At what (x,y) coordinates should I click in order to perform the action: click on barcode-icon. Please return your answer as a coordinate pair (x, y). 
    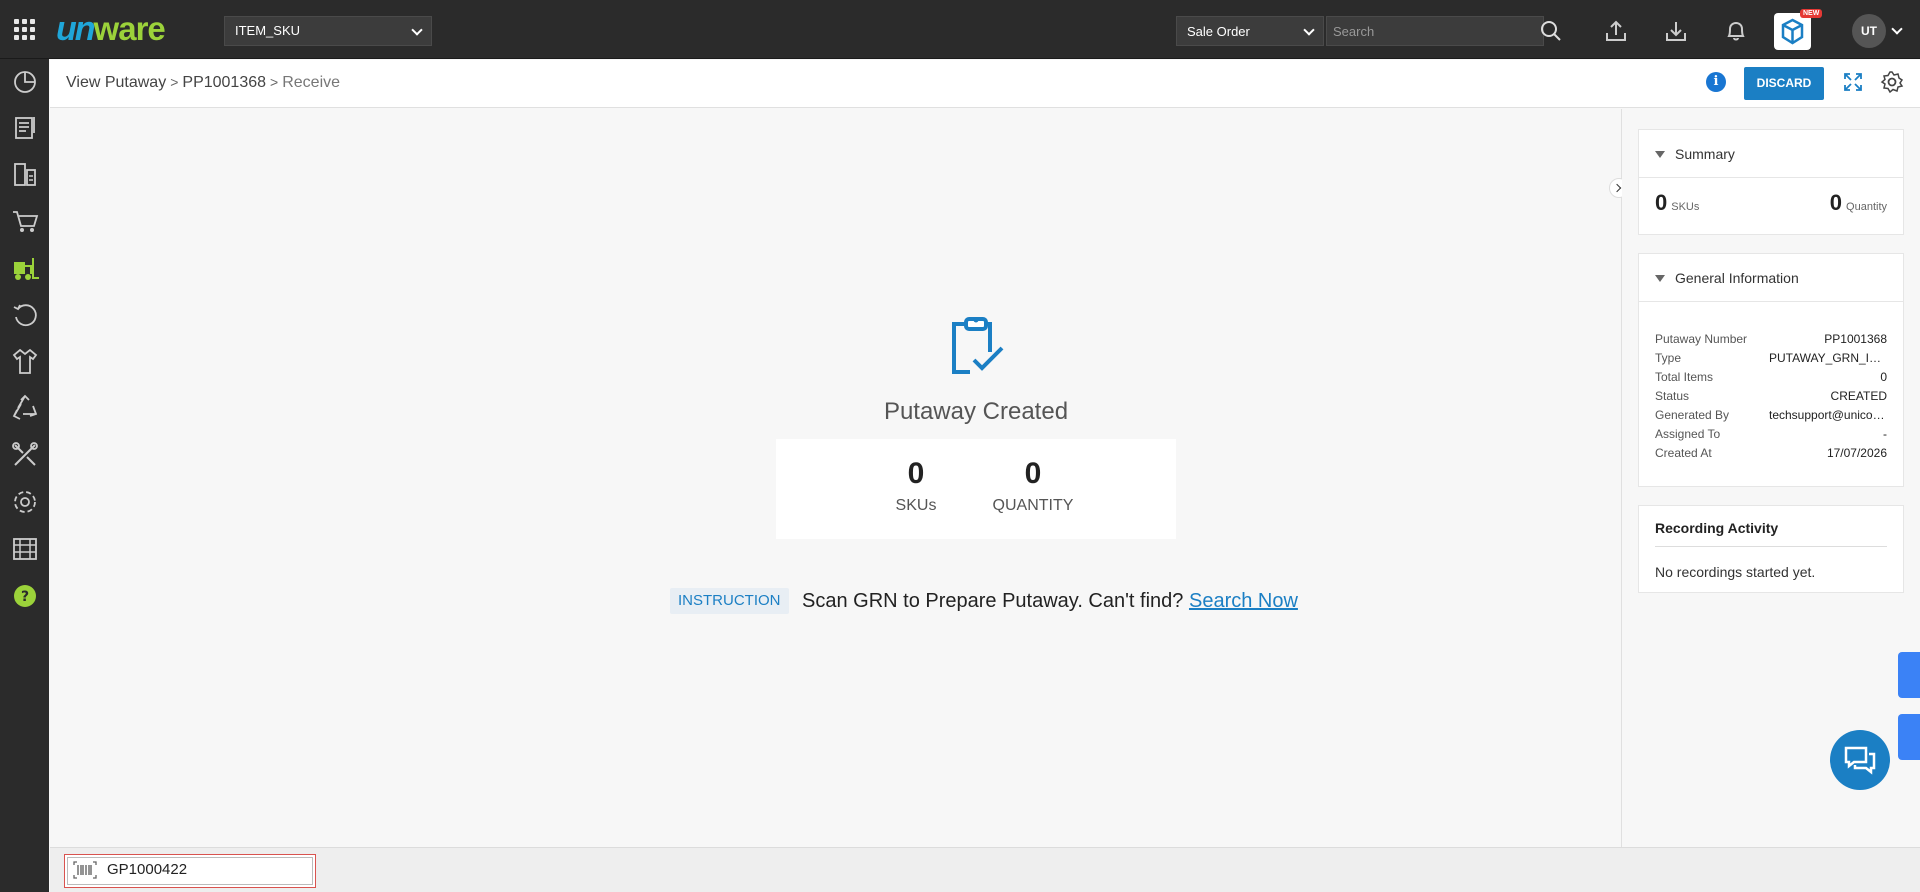
    Looking at the image, I should click on (85, 870).